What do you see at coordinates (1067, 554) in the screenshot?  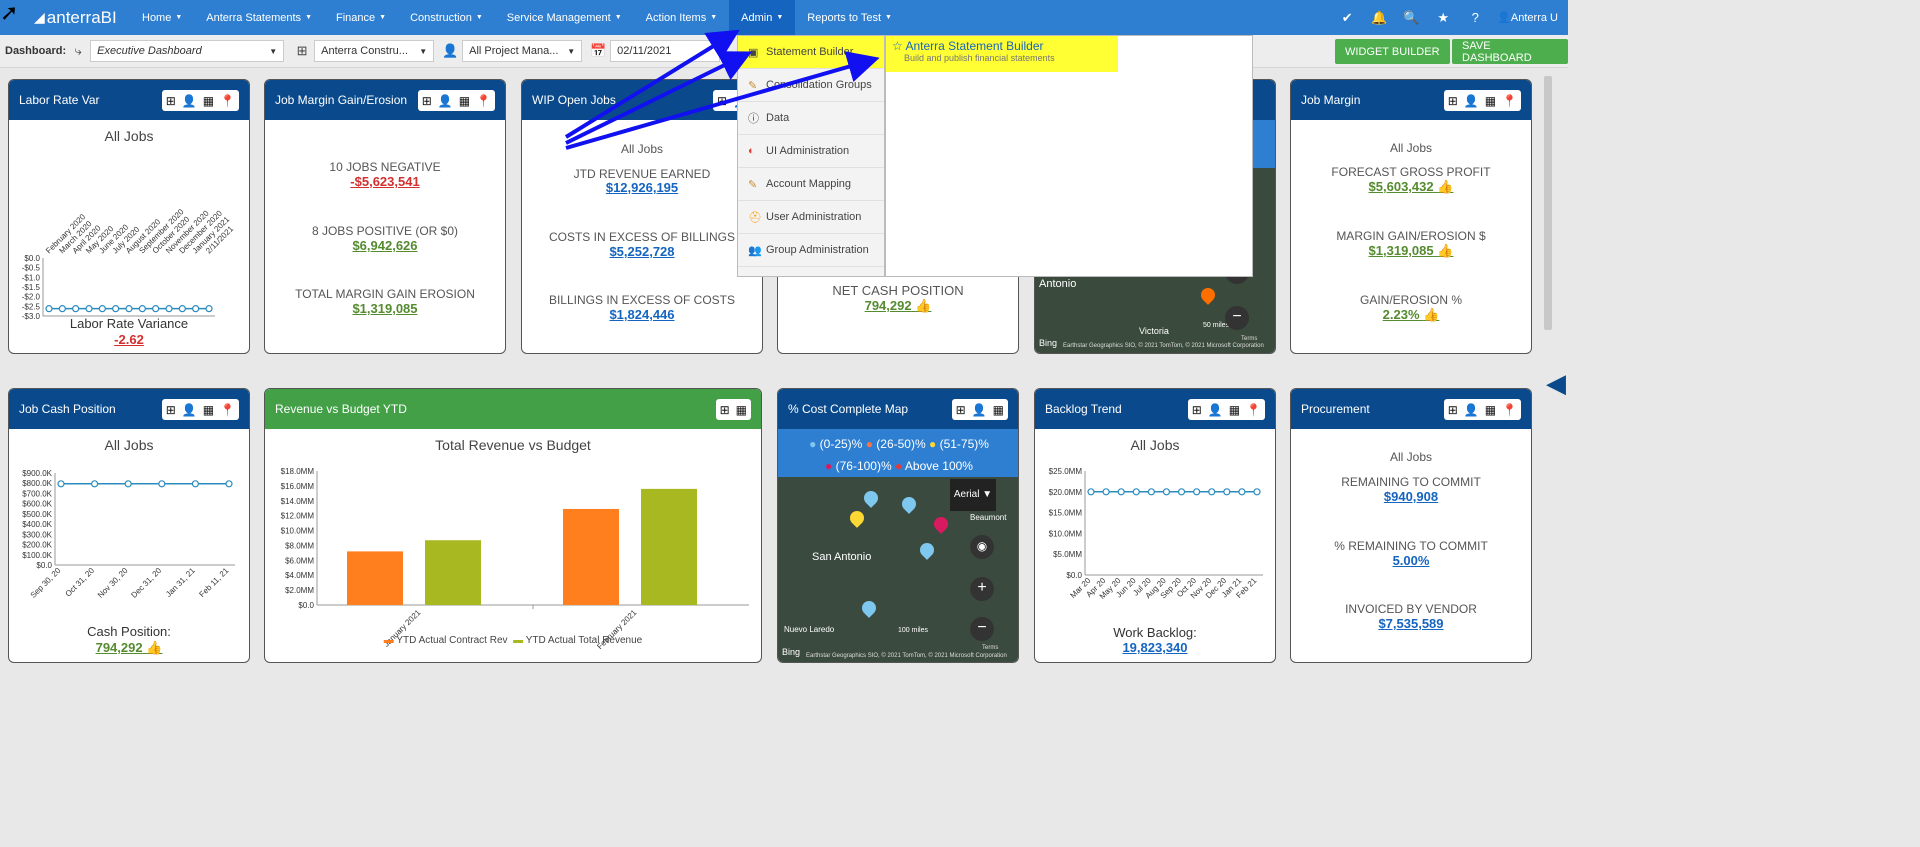 I see `y-tick-label: $5.0MM` at bounding box center [1067, 554].